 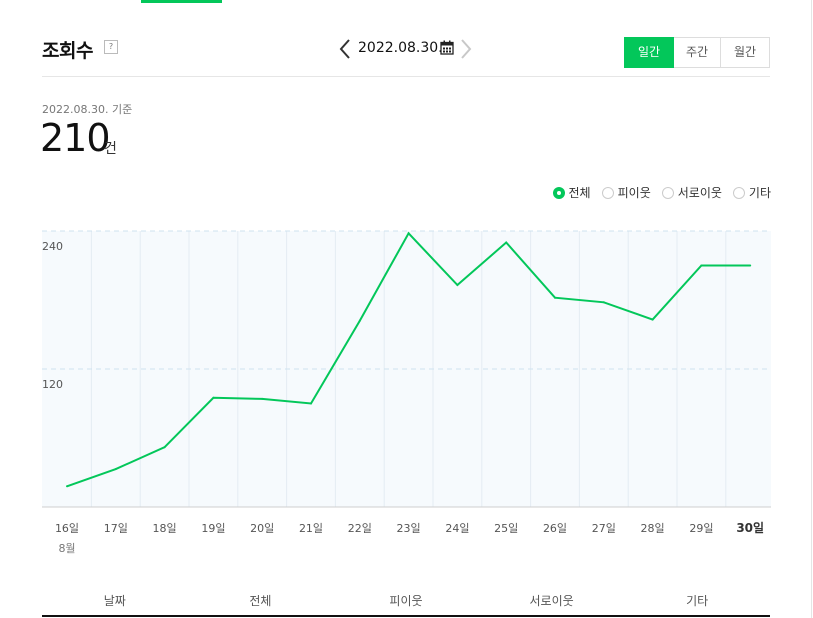 I want to click on x-tick-label: 27일, so click(x=604, y=528).